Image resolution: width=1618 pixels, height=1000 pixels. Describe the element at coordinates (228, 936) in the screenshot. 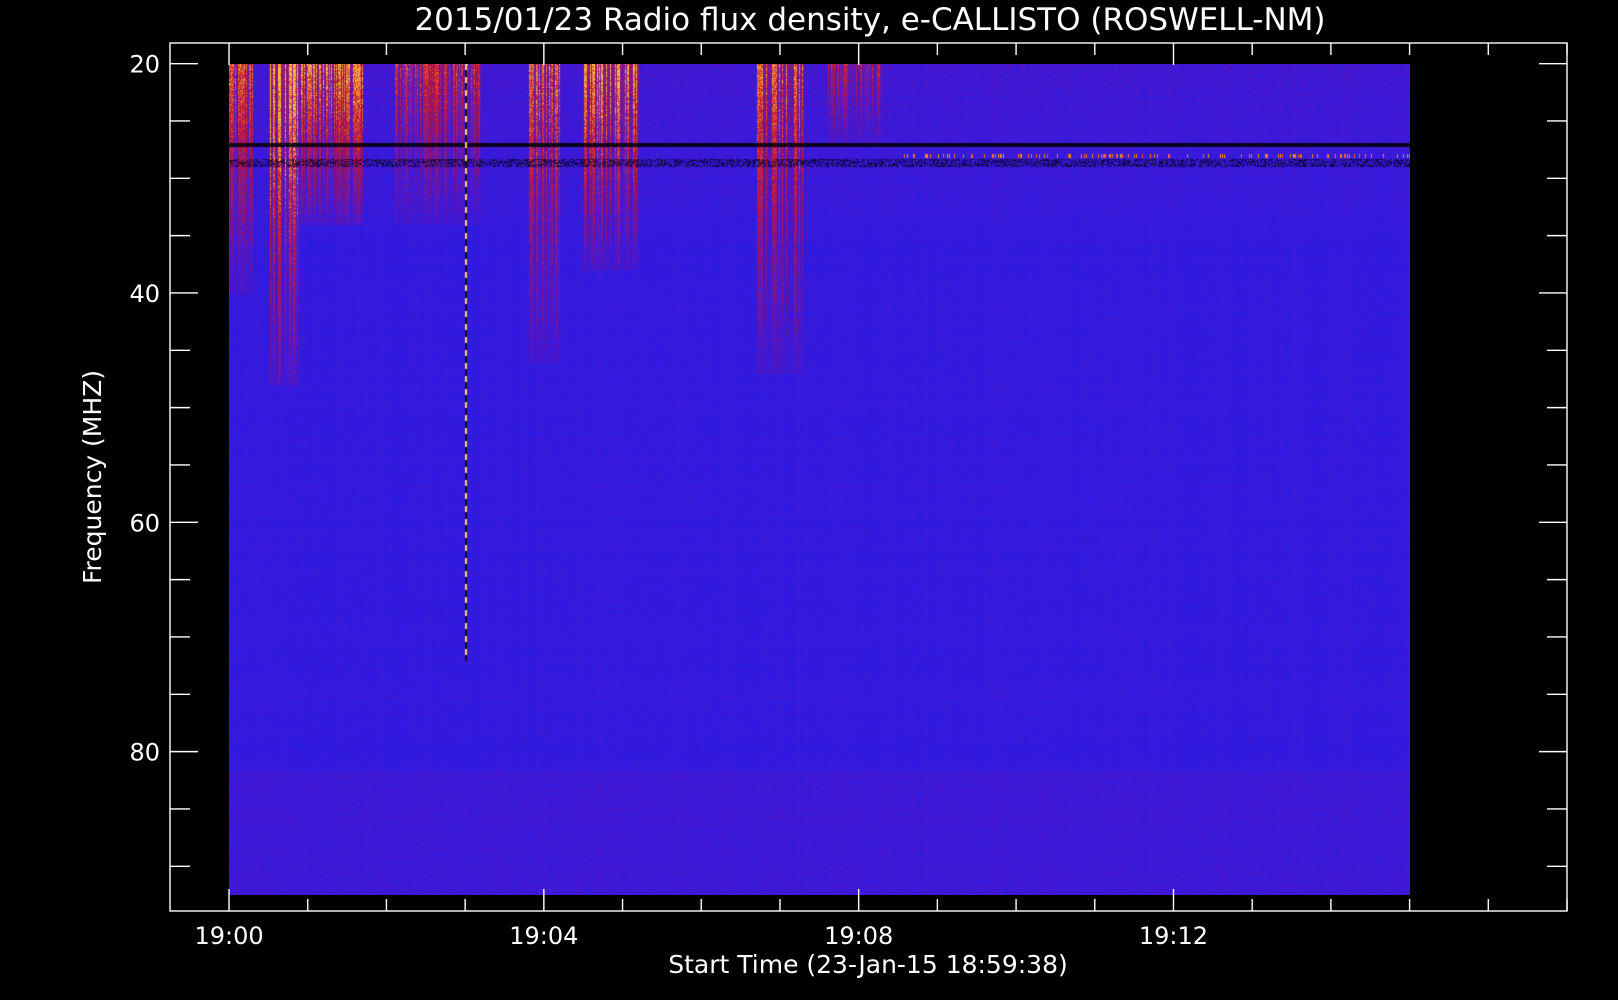

I see `x-tick-label: 19:00` at that location.